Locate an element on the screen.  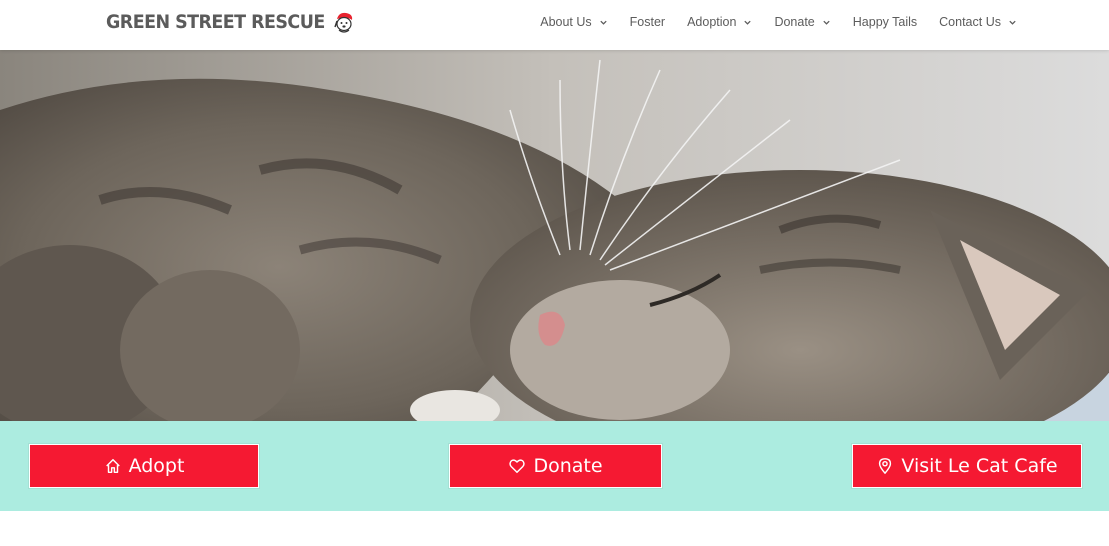
nav-item-adoption: Adoption is located at coordinates (719, 22).